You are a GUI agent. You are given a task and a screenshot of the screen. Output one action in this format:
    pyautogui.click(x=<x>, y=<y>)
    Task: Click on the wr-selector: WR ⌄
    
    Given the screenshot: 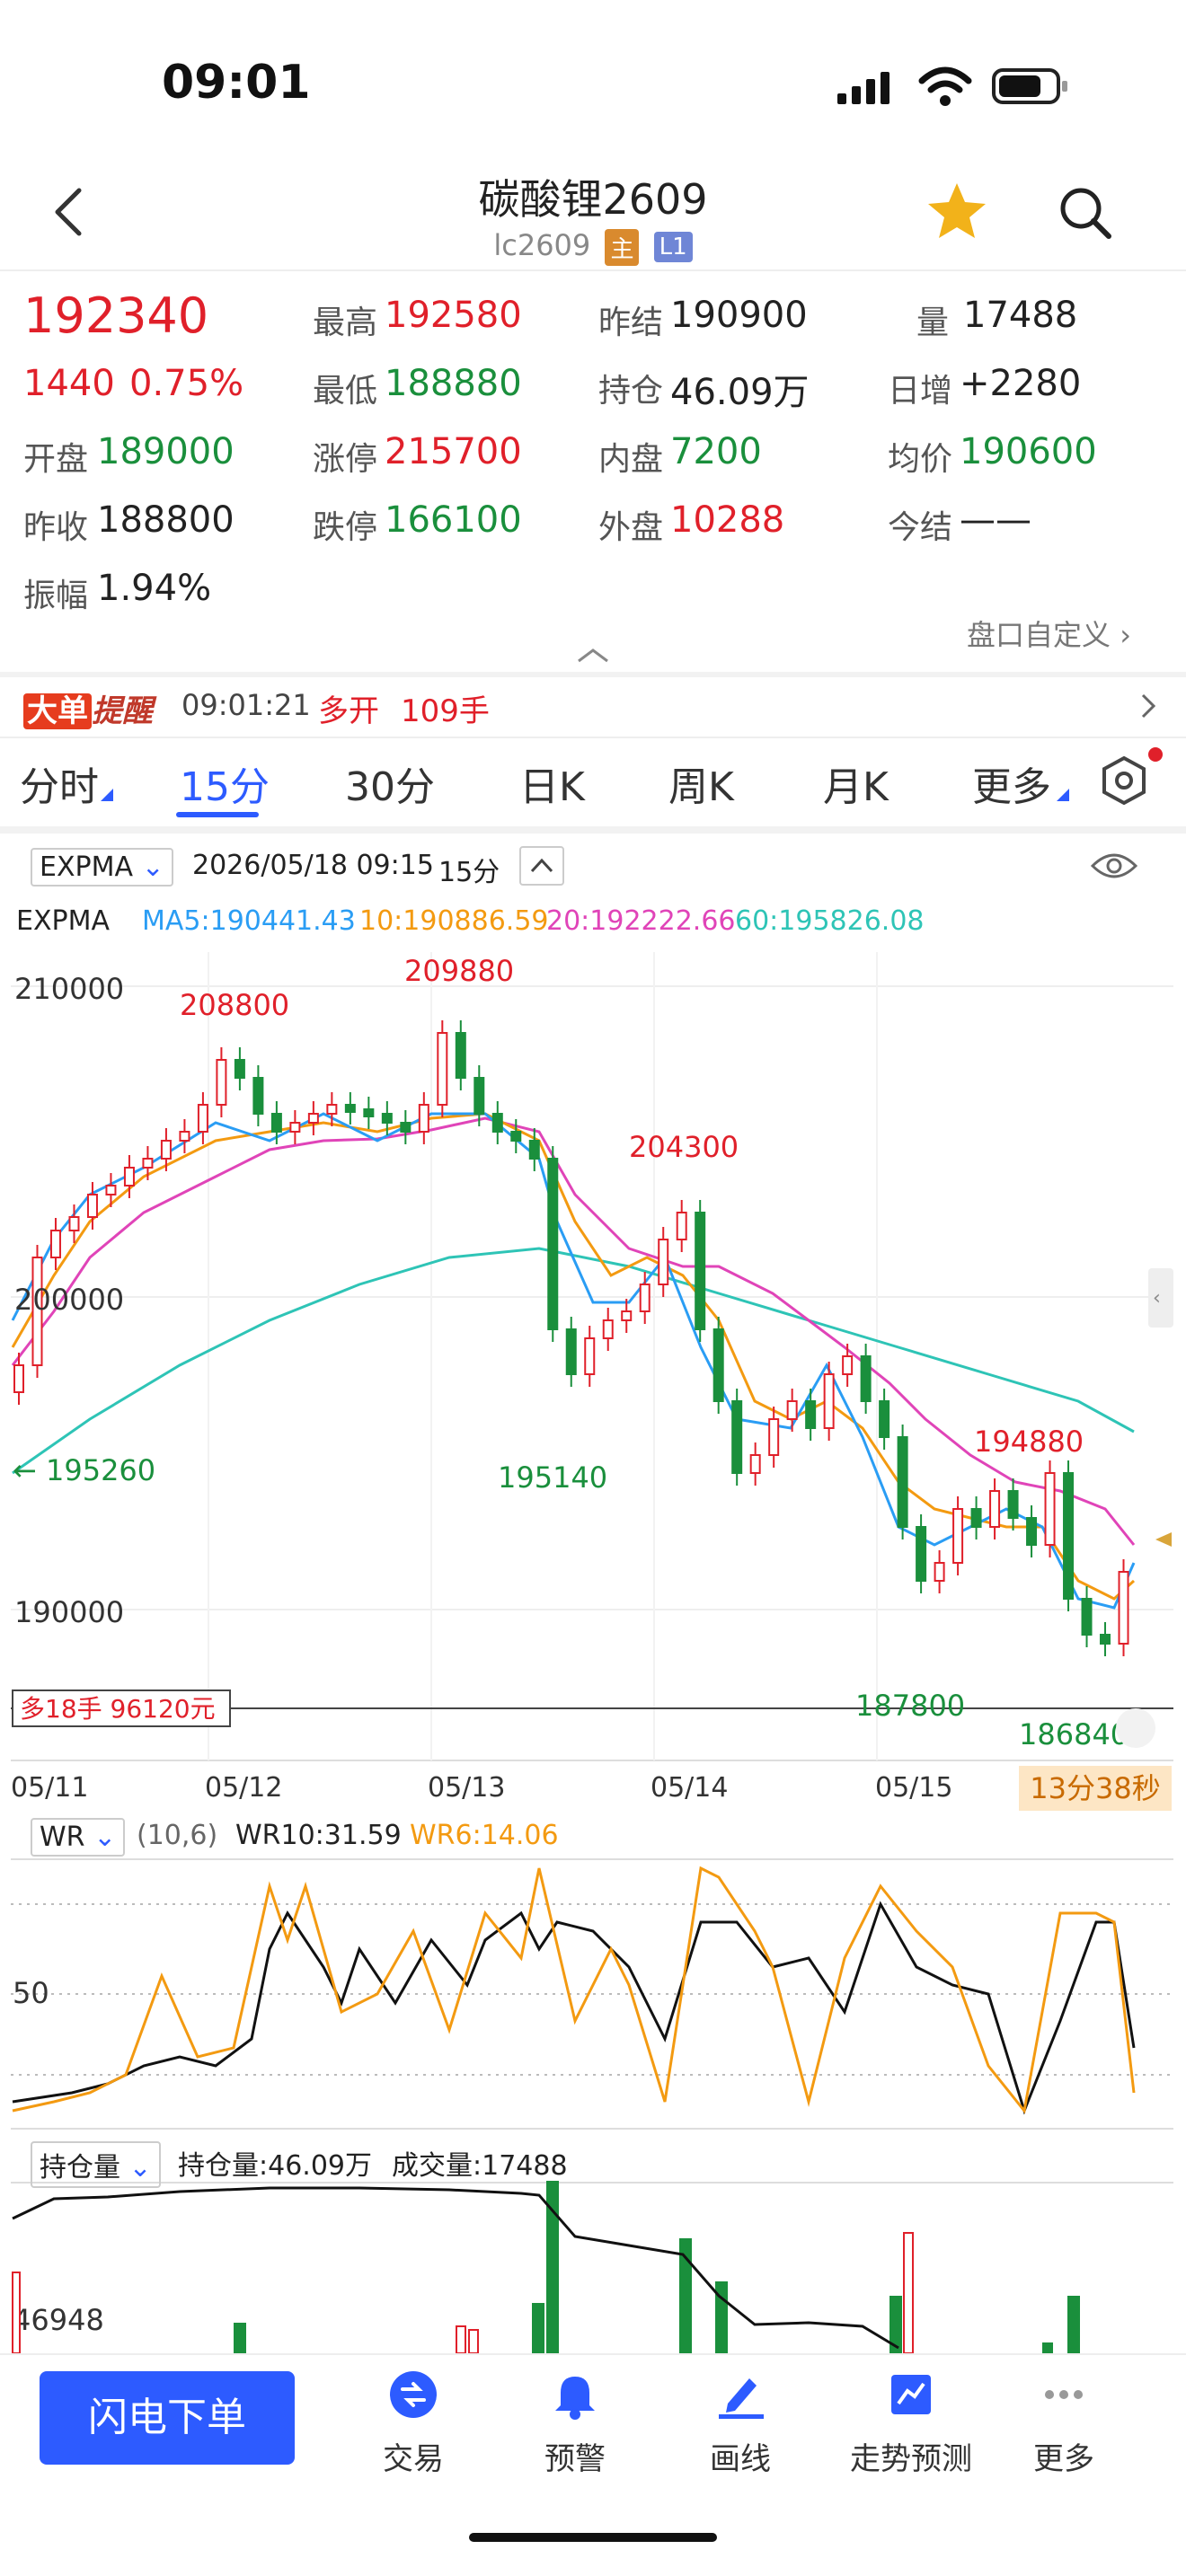 What is the action you would take?
    pyautogui.click(x=78, y=1837)
    